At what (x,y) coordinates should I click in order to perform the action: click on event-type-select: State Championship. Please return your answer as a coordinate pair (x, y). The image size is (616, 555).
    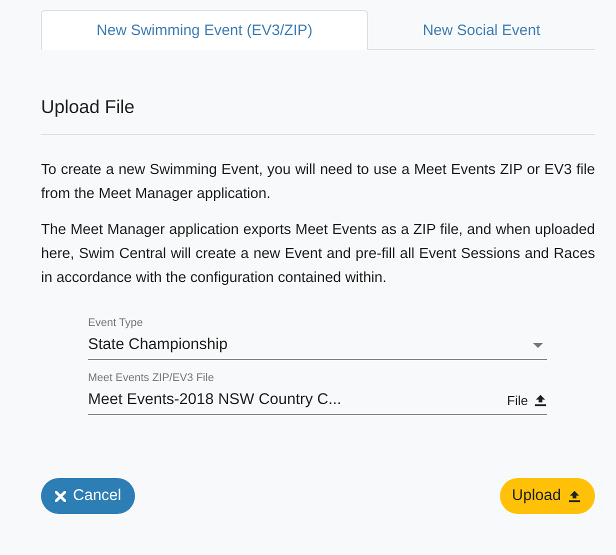
    Looking at the image, I should click on (317, 345).